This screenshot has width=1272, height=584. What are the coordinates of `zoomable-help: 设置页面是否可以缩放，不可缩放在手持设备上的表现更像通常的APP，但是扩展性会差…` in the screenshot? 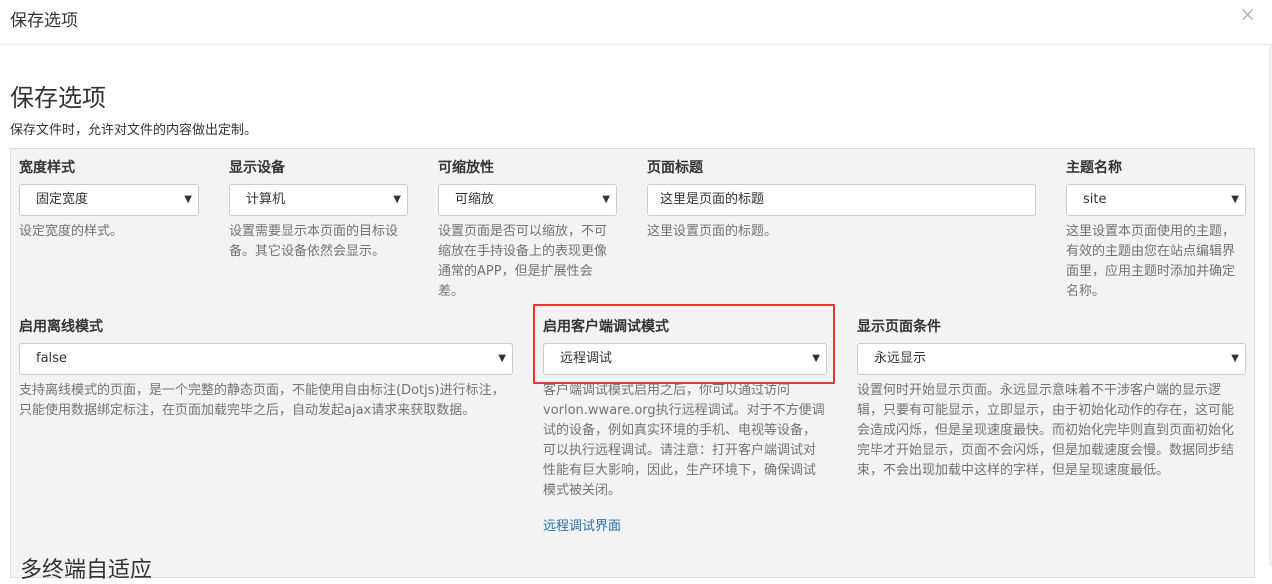 It's located at (523, 261).